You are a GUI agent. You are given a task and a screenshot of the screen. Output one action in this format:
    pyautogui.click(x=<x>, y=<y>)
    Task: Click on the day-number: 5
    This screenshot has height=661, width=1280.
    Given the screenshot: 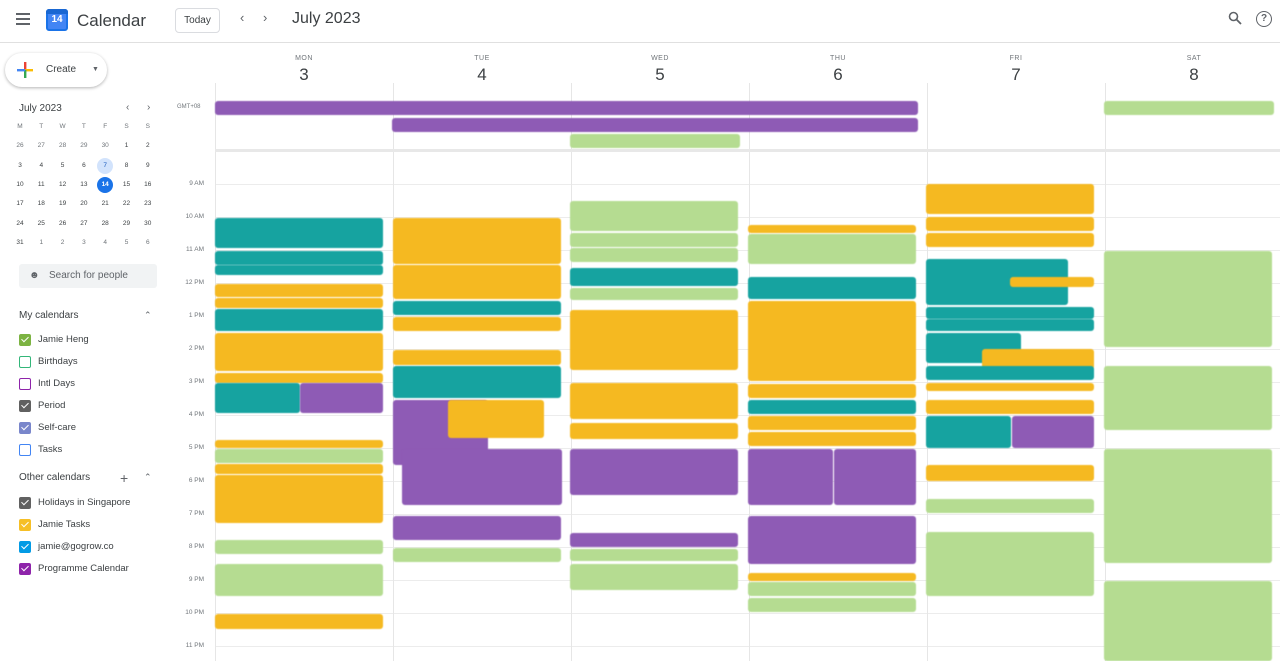 What is the action you would take?
    pyautogui.click(x=660, y=75)
    